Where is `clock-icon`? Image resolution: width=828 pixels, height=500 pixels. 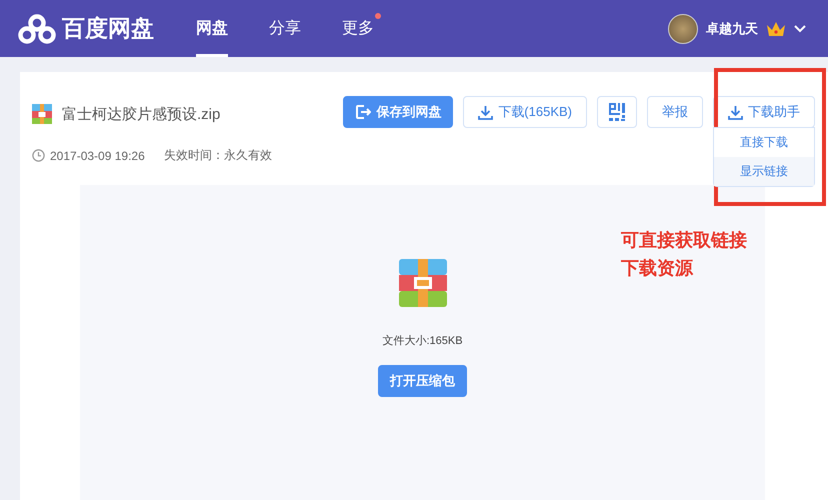
clock-icon is located at coordinates (38, 155).